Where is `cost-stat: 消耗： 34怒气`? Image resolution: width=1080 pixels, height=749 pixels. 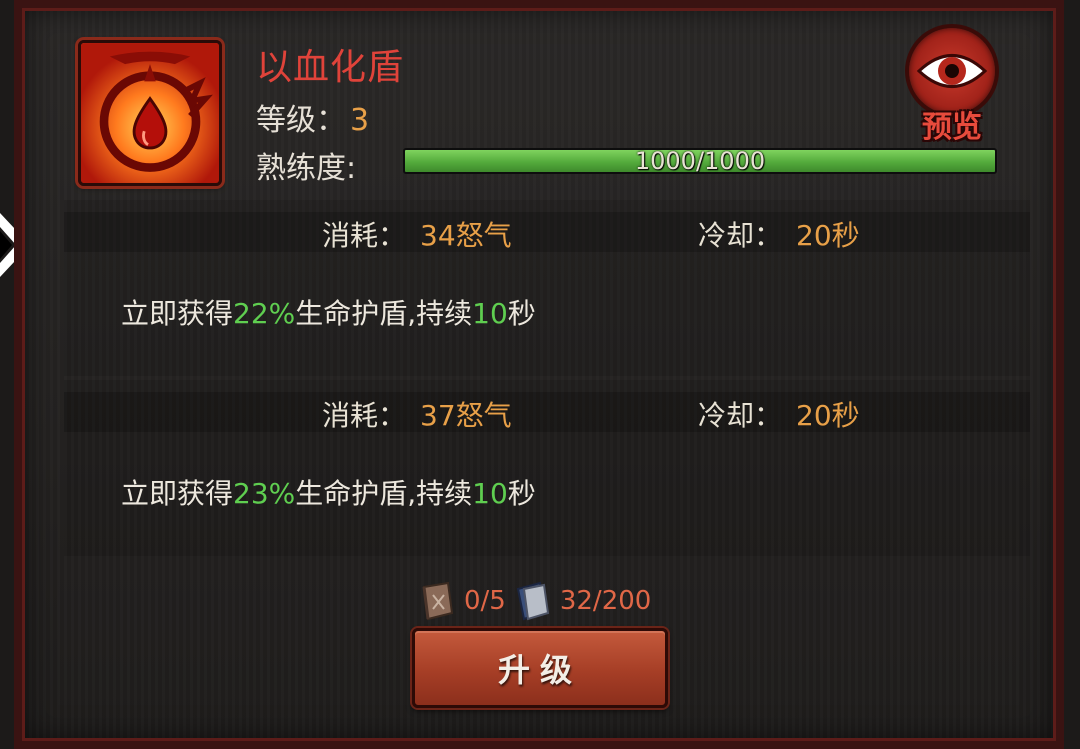 cost-stat: 消耗： 34怒气 is located at coordinates (417, 234).